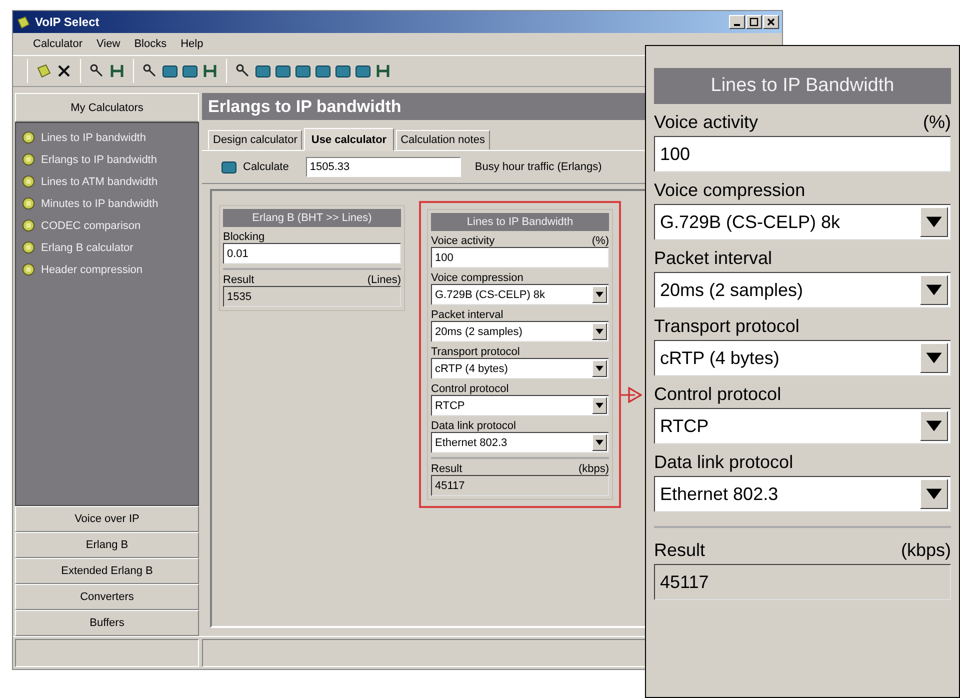  Describe the element at coordinates (99, 160) in the screenshot. I see `sidebar-item: Erlangs to IP bandwidth` at that location.